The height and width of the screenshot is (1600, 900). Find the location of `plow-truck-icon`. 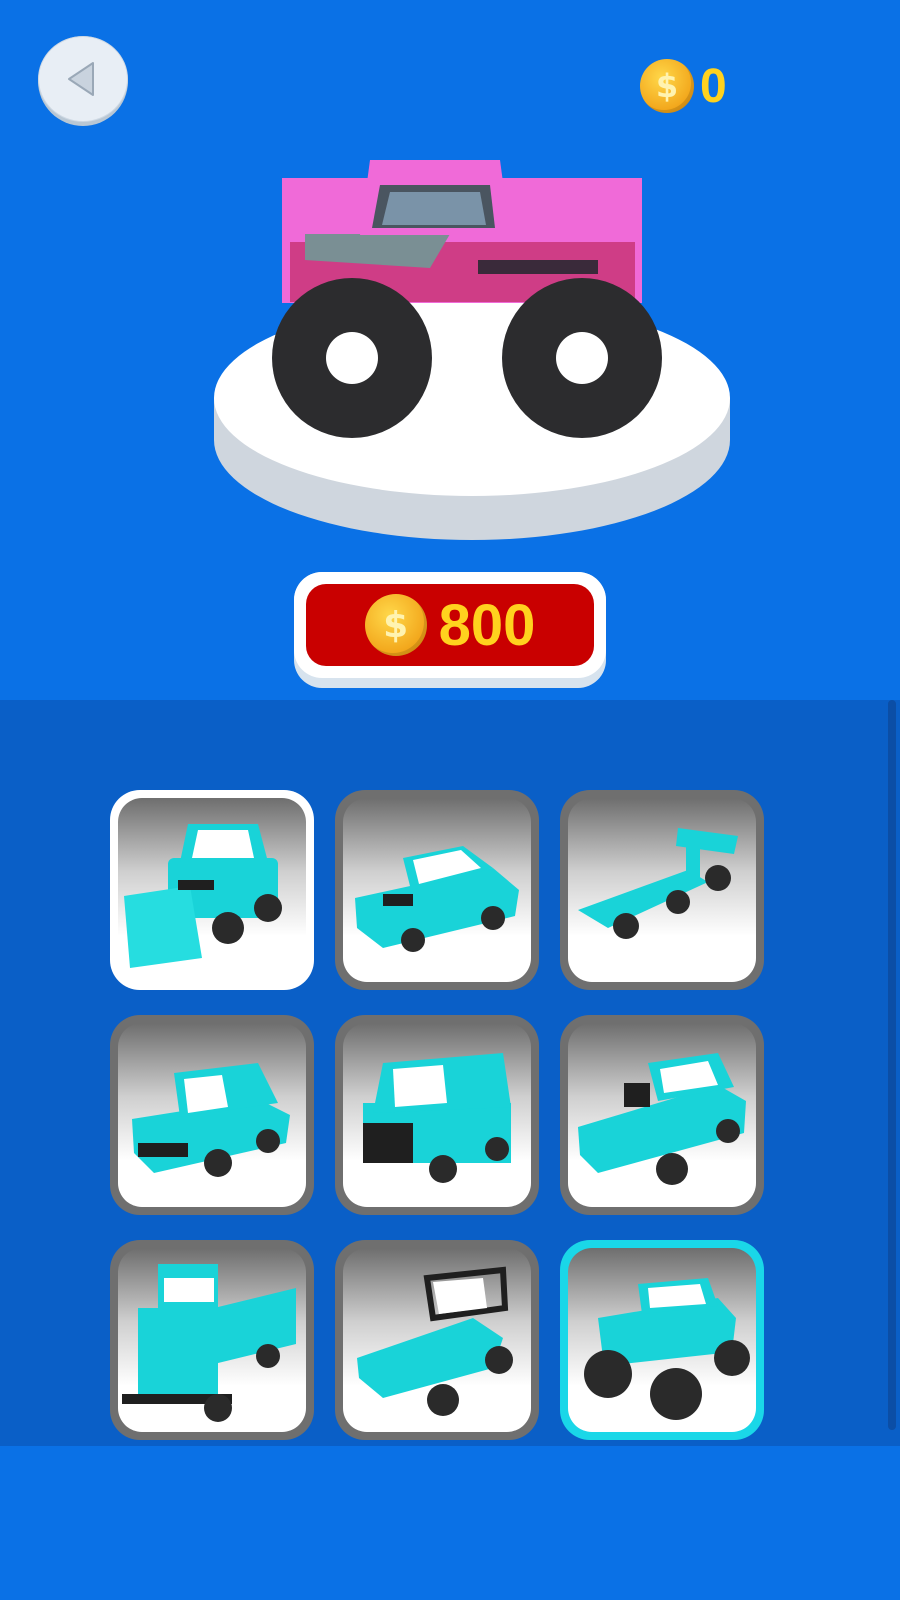

plow-truck-icon is located at coordinates (203, 896).